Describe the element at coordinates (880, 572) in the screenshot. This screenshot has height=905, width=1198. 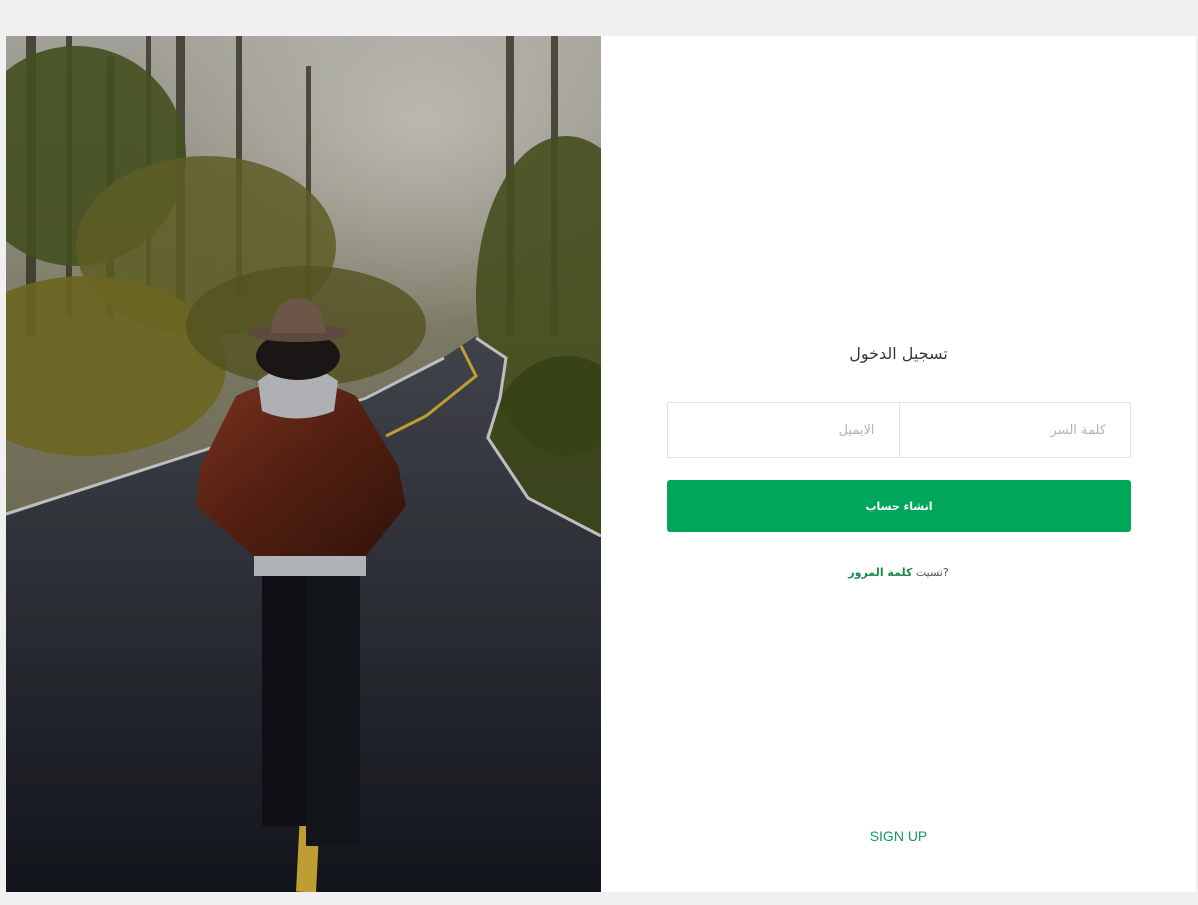
I see `forgot-password-link: كلمة المرور` at that location.